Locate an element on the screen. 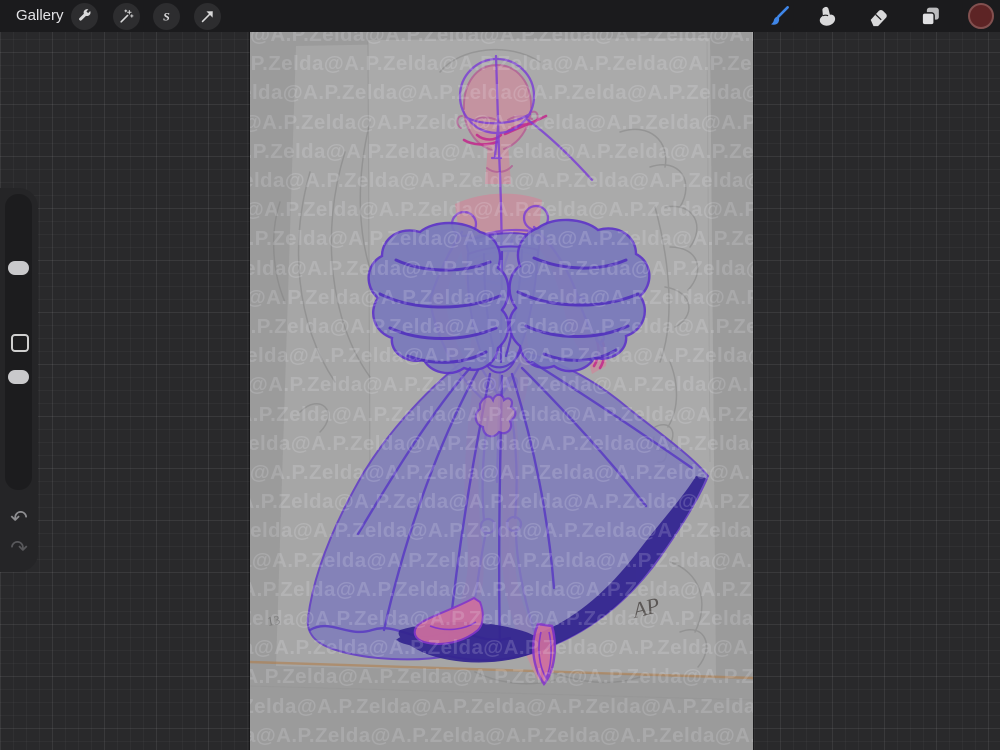 The image size is (1000, 750). undo-button: ↶ is located at coordinates (19, 518).